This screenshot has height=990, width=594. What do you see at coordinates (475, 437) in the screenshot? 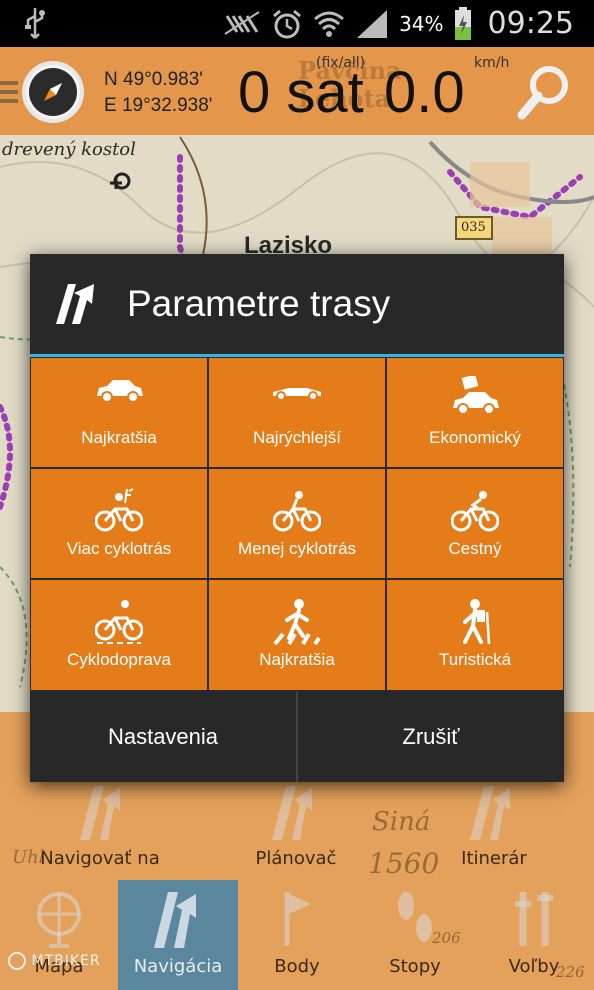
I see `option-label: Ekonomický` at bounding box center [475, 437].